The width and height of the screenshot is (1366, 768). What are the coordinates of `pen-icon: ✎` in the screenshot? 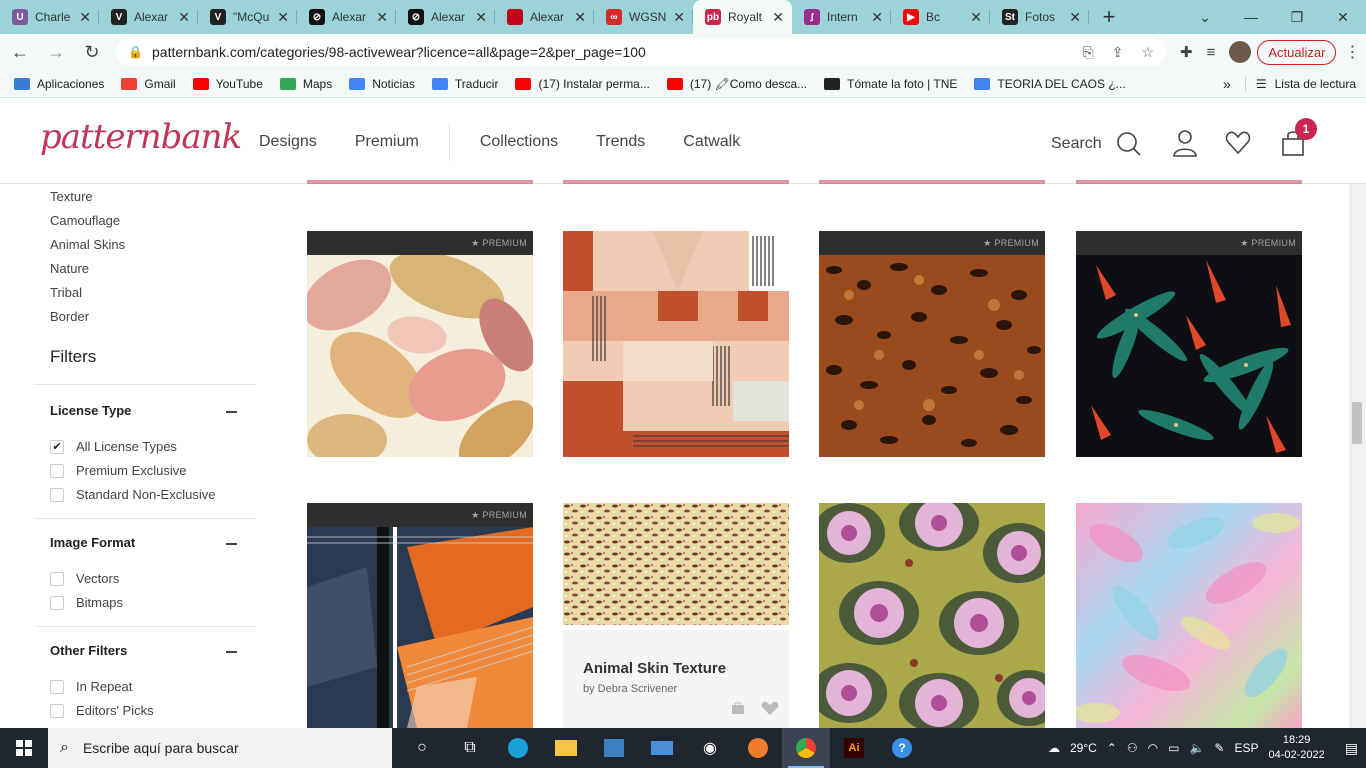 It's located at (1219, 748).